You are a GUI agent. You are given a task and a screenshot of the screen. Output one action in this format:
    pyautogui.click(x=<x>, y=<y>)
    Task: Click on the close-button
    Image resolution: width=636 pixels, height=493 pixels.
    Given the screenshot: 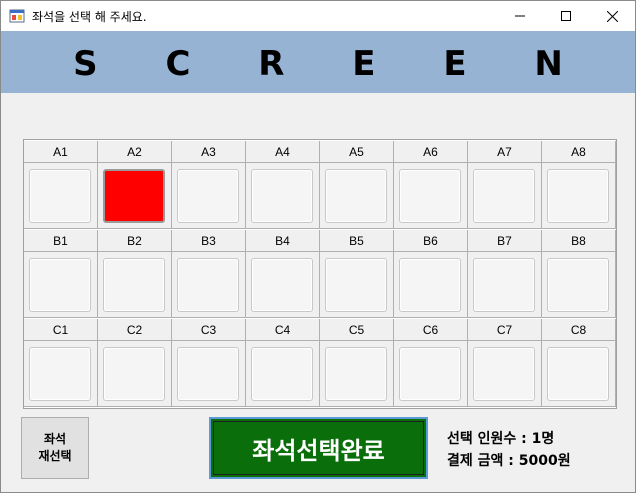 What is the action you would take?
    pyautogui.click(x=612, y=16)
    